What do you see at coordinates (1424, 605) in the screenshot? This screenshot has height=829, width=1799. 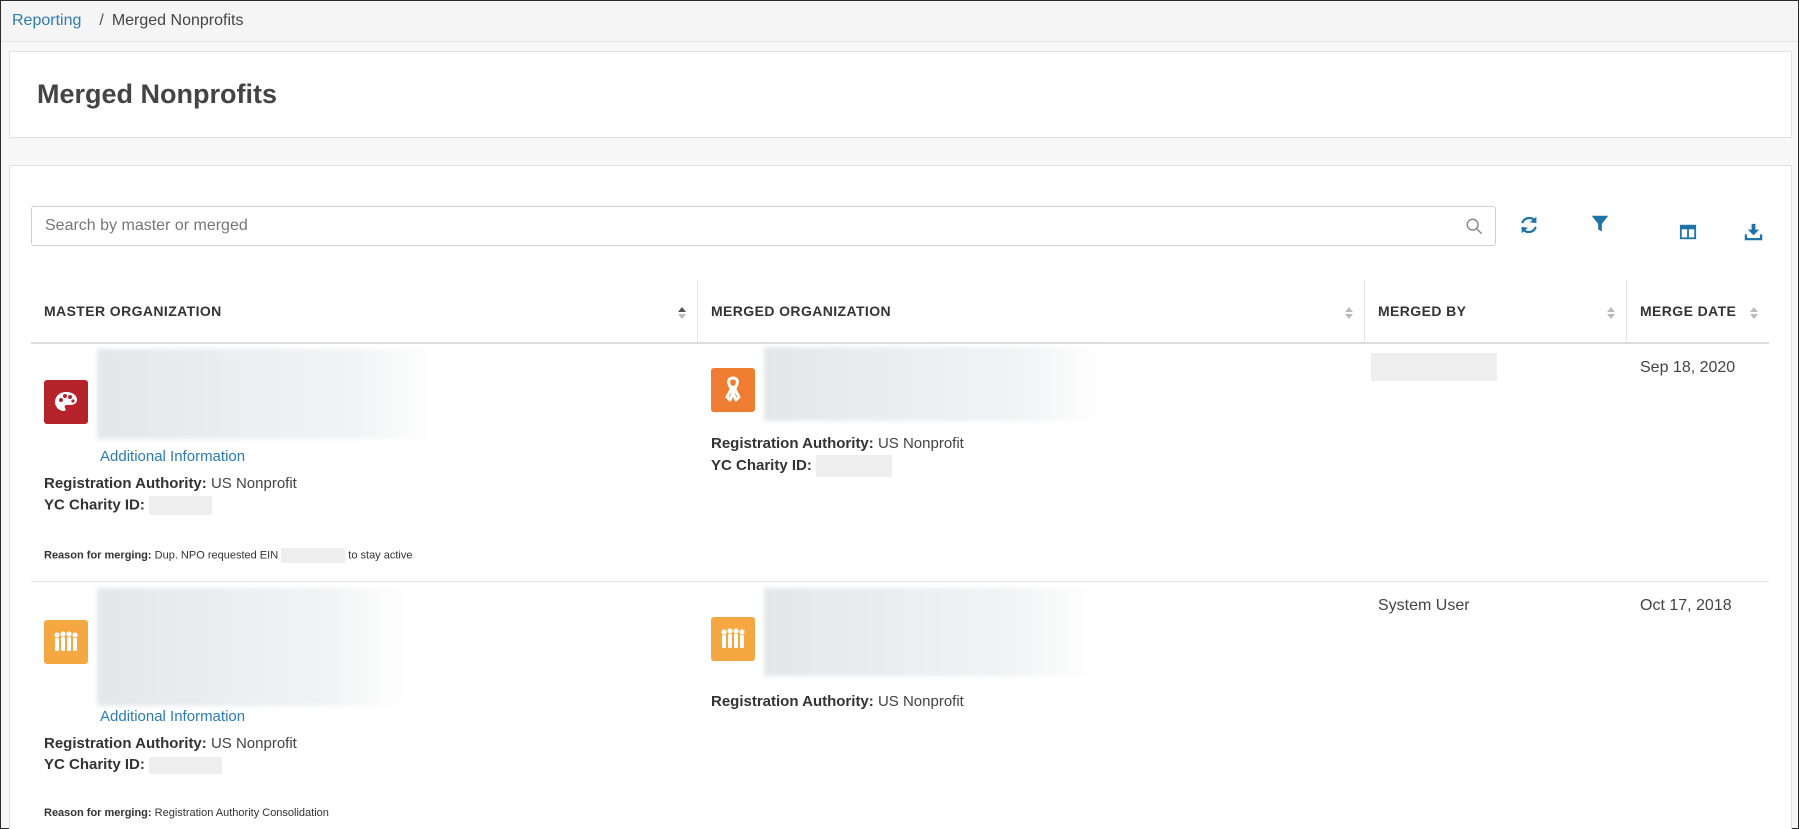 I see `merged-by: System User` at bounding box center [1424, 605].